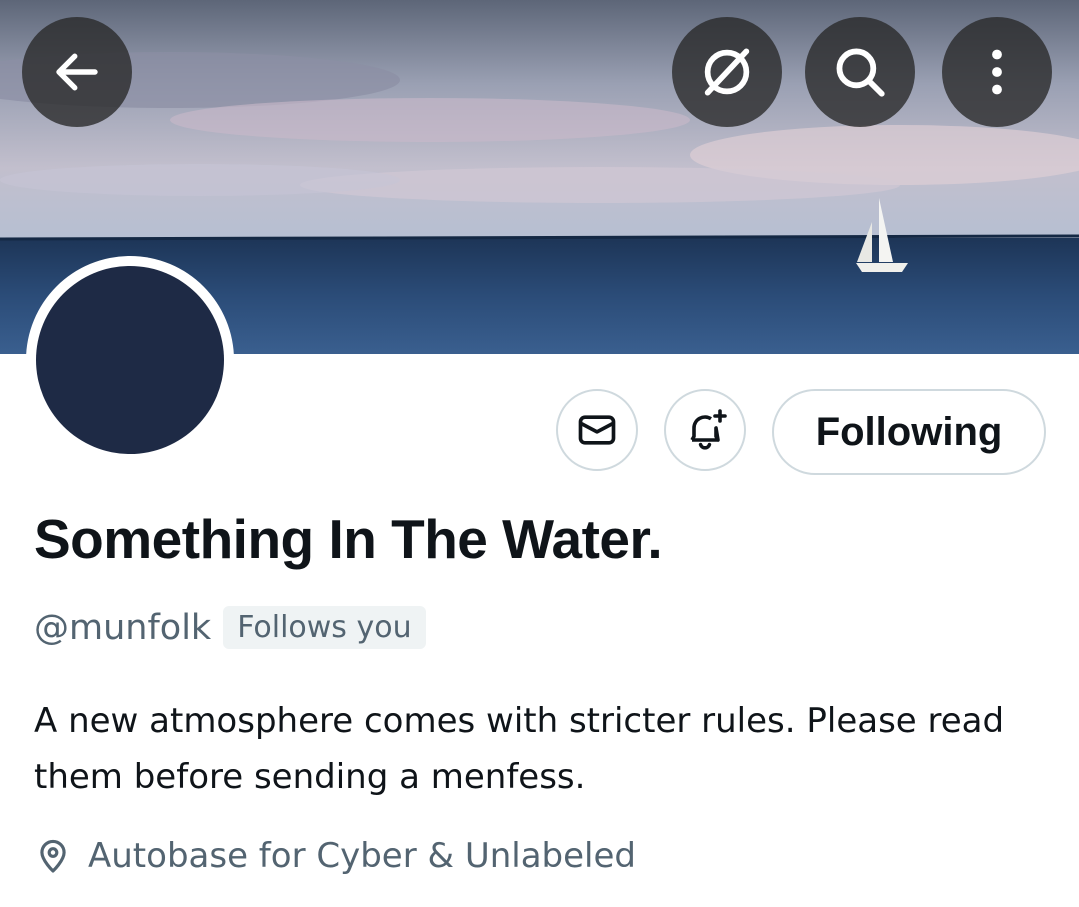 The width and height of the screenshot is (1079, 907). I want to click on location-row: Autobase for Cyber & Unlabeled, so click(335, 856).